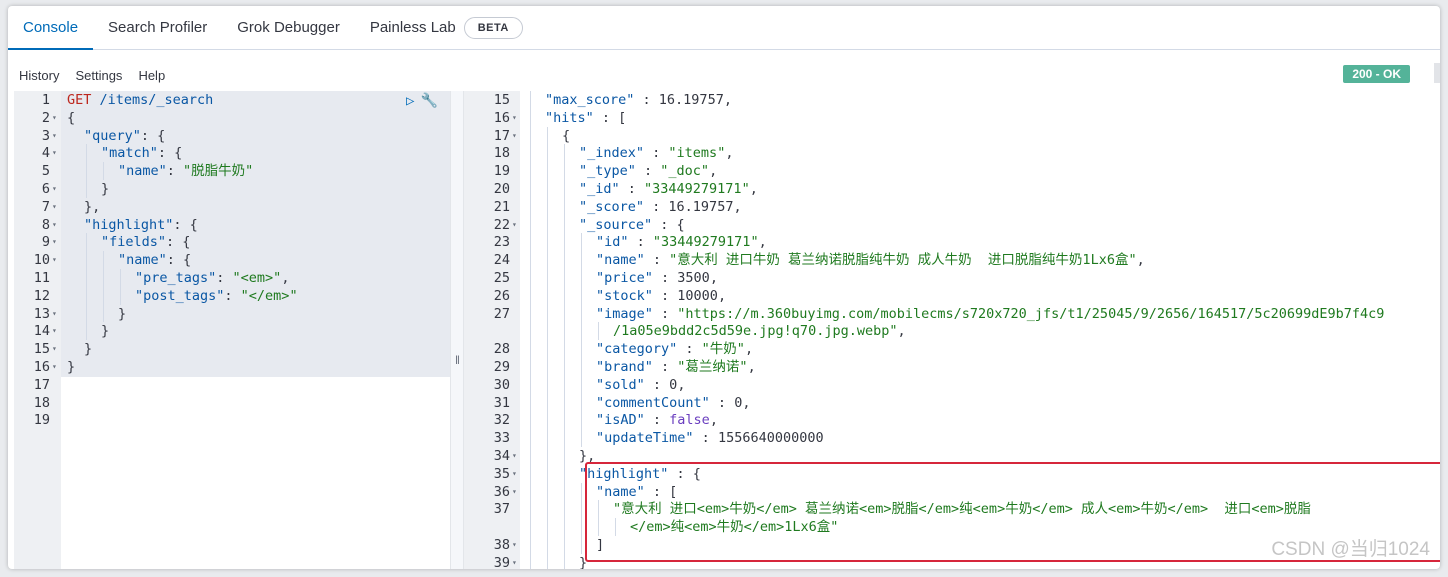  I want to click on code-line: 33 "updateTime" : 1556640000000, so click(952, 438).